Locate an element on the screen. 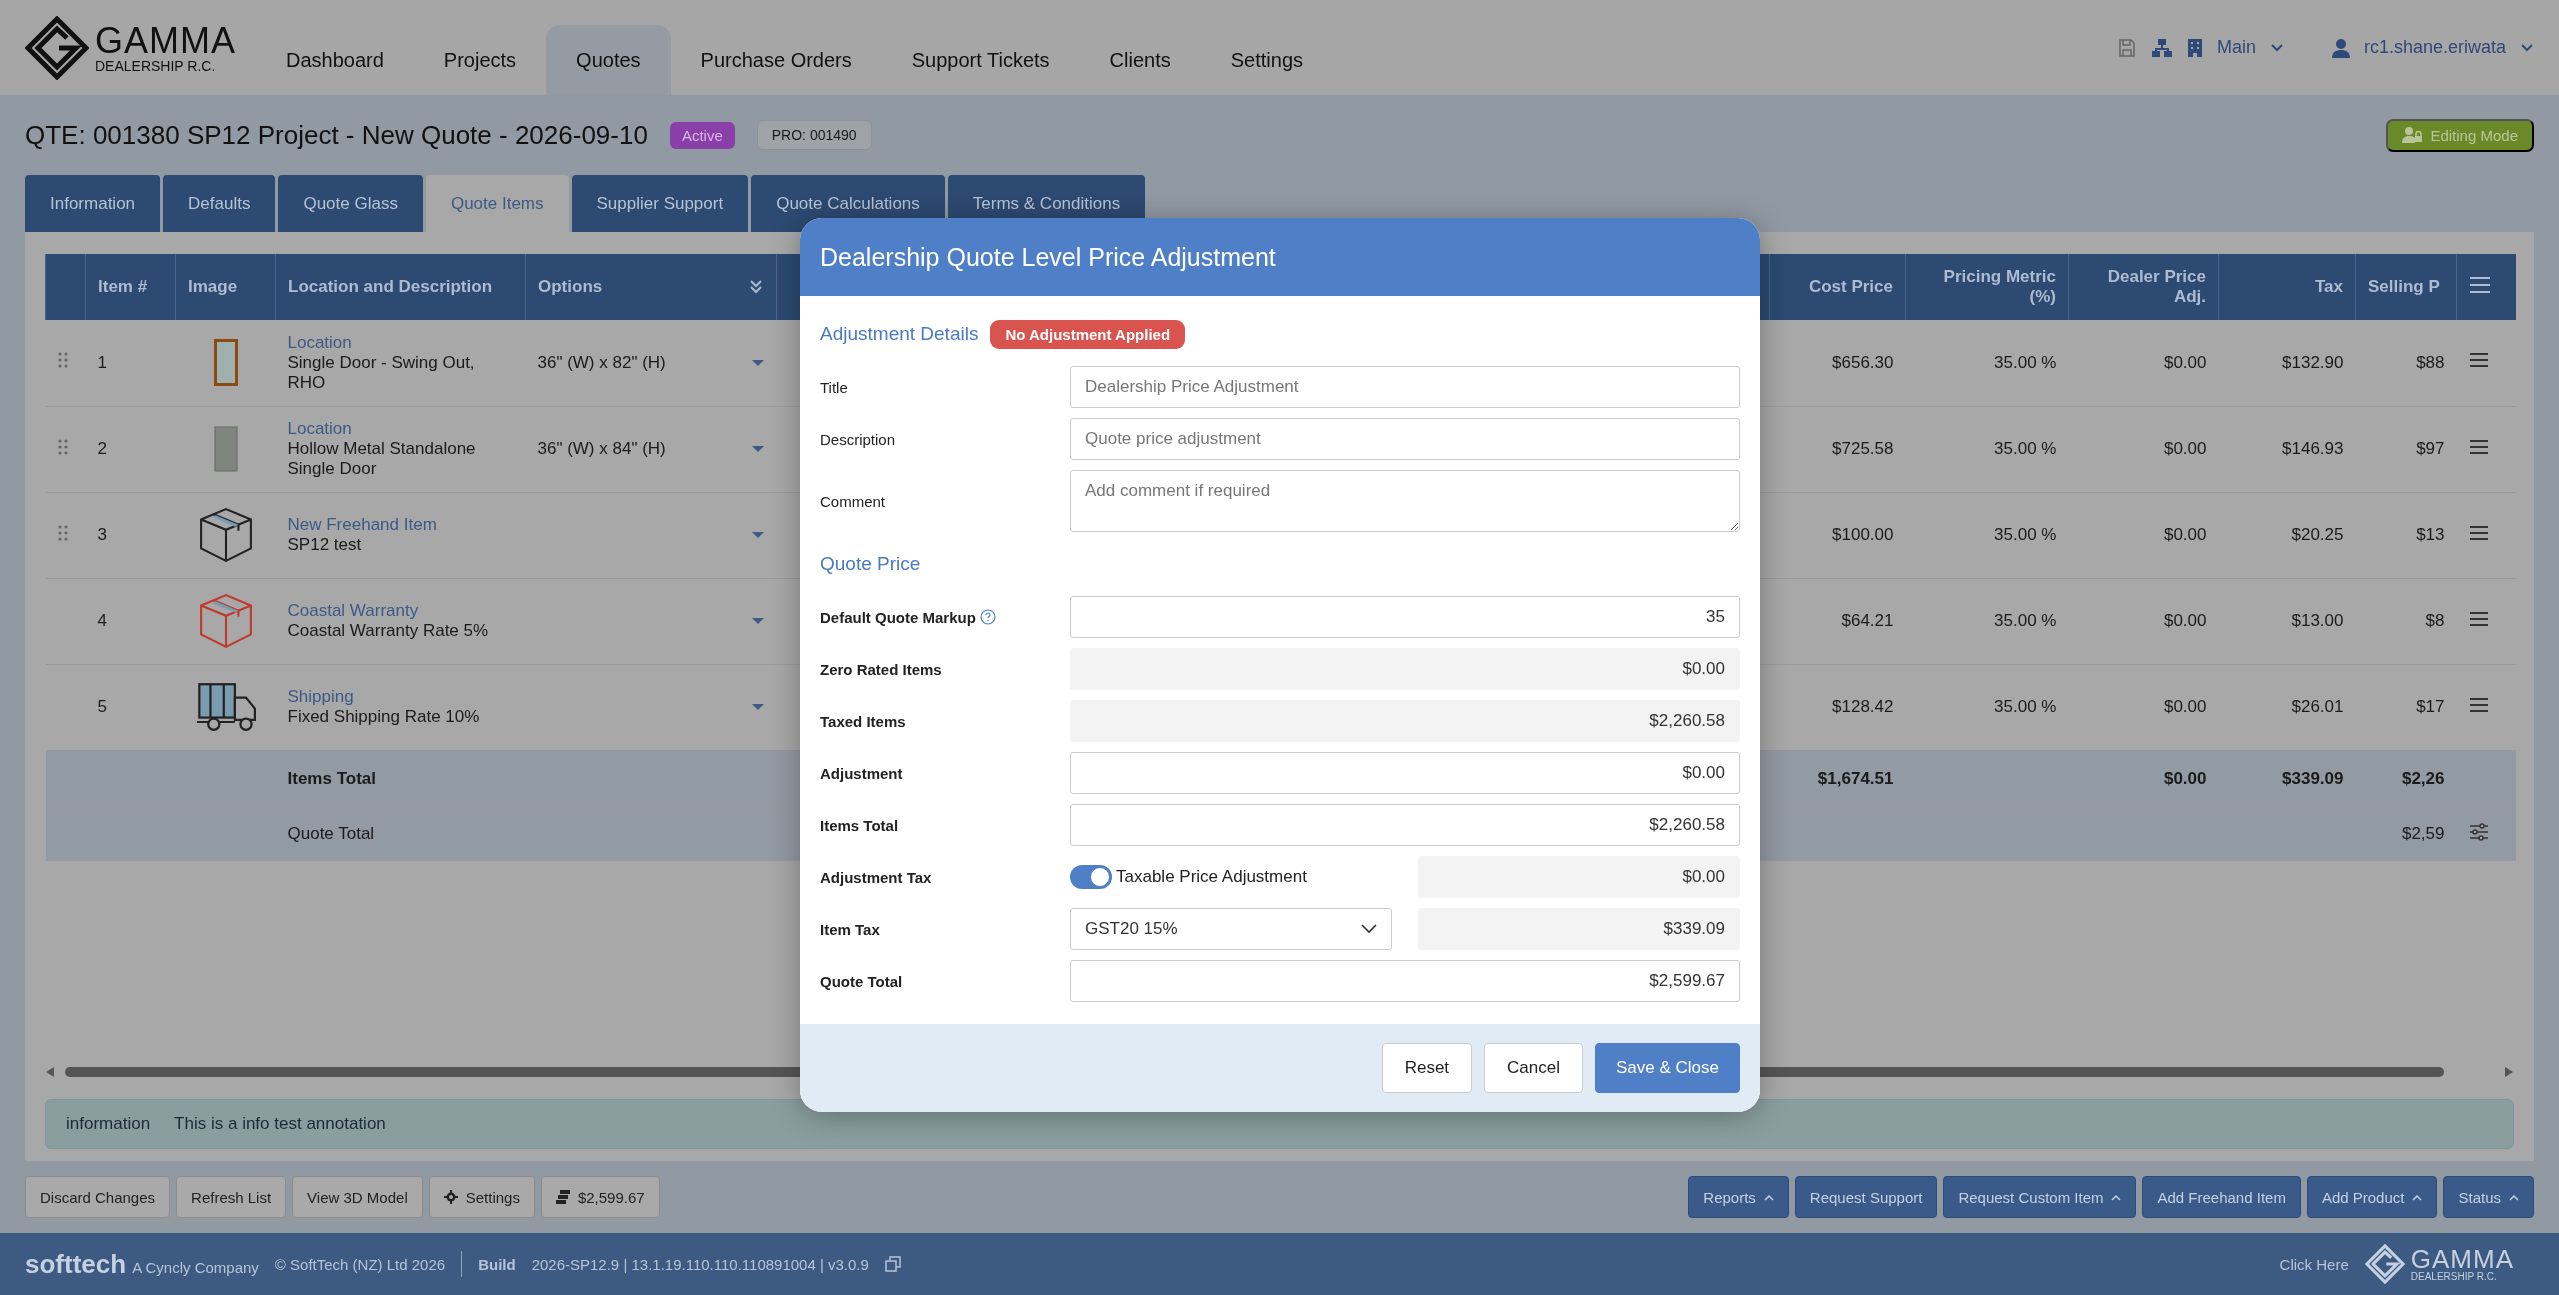 Image resolution: width=2559 pixels, height=1295 pixels. item-description: Single Door - Swing Out, RHO is located at coordinates (381, 372).